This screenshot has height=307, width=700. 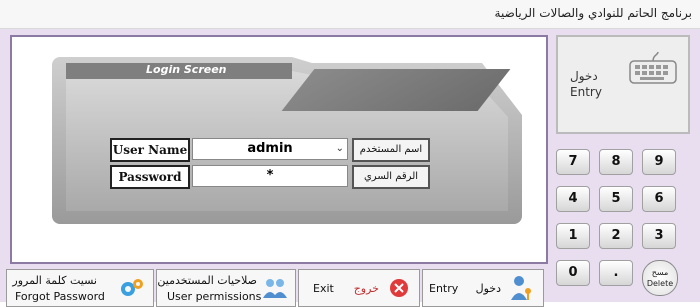 I want to click on username-value: admin, so click(x=270, y=148).